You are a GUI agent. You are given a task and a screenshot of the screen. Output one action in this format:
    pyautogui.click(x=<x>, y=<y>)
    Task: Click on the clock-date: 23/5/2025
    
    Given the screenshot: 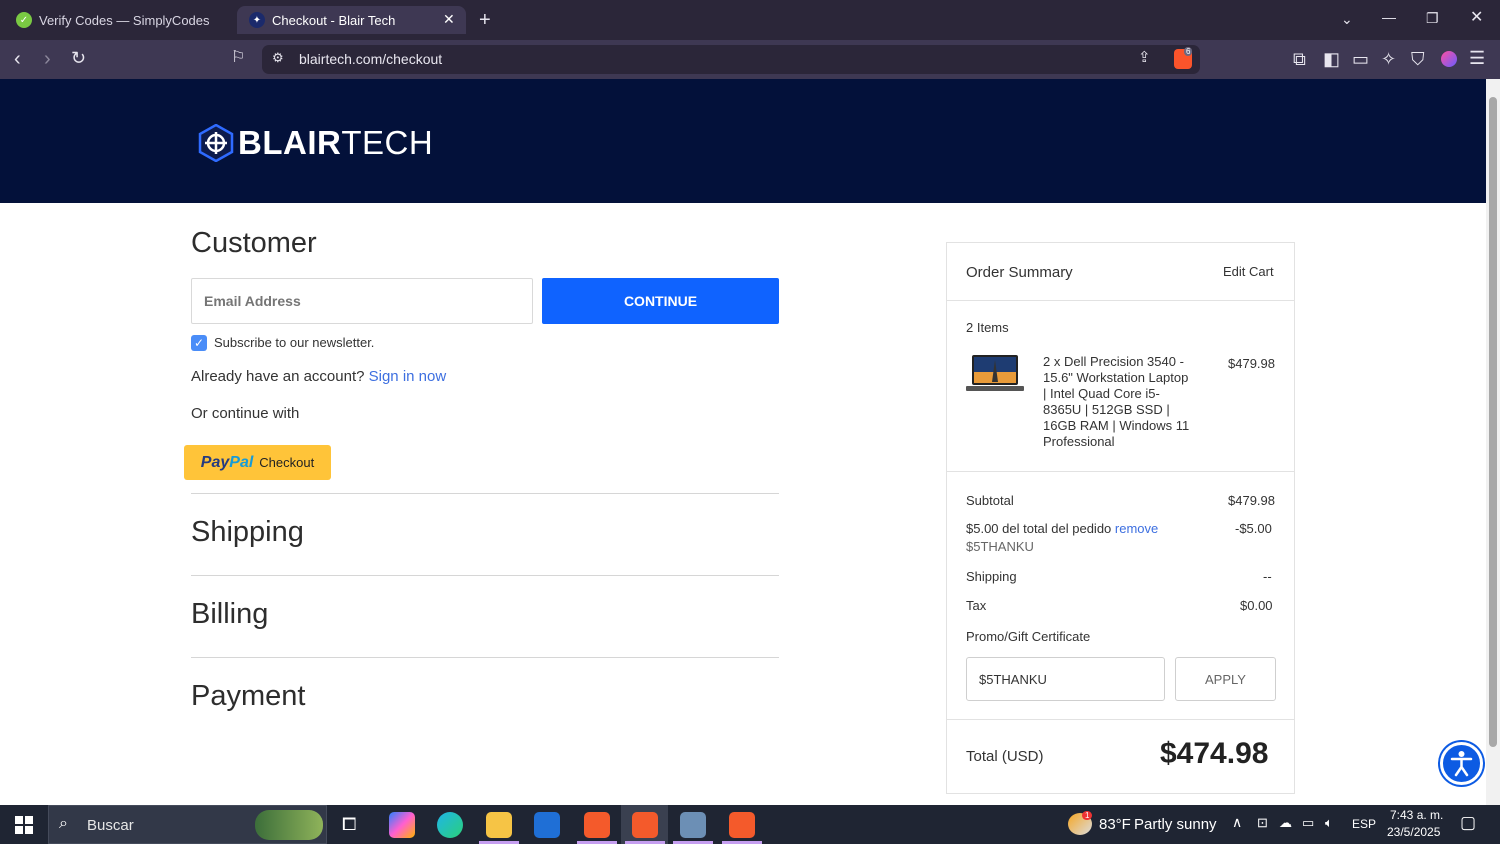 What is the action you would take?
    pyautogui.click(x=1413, y=832)
    